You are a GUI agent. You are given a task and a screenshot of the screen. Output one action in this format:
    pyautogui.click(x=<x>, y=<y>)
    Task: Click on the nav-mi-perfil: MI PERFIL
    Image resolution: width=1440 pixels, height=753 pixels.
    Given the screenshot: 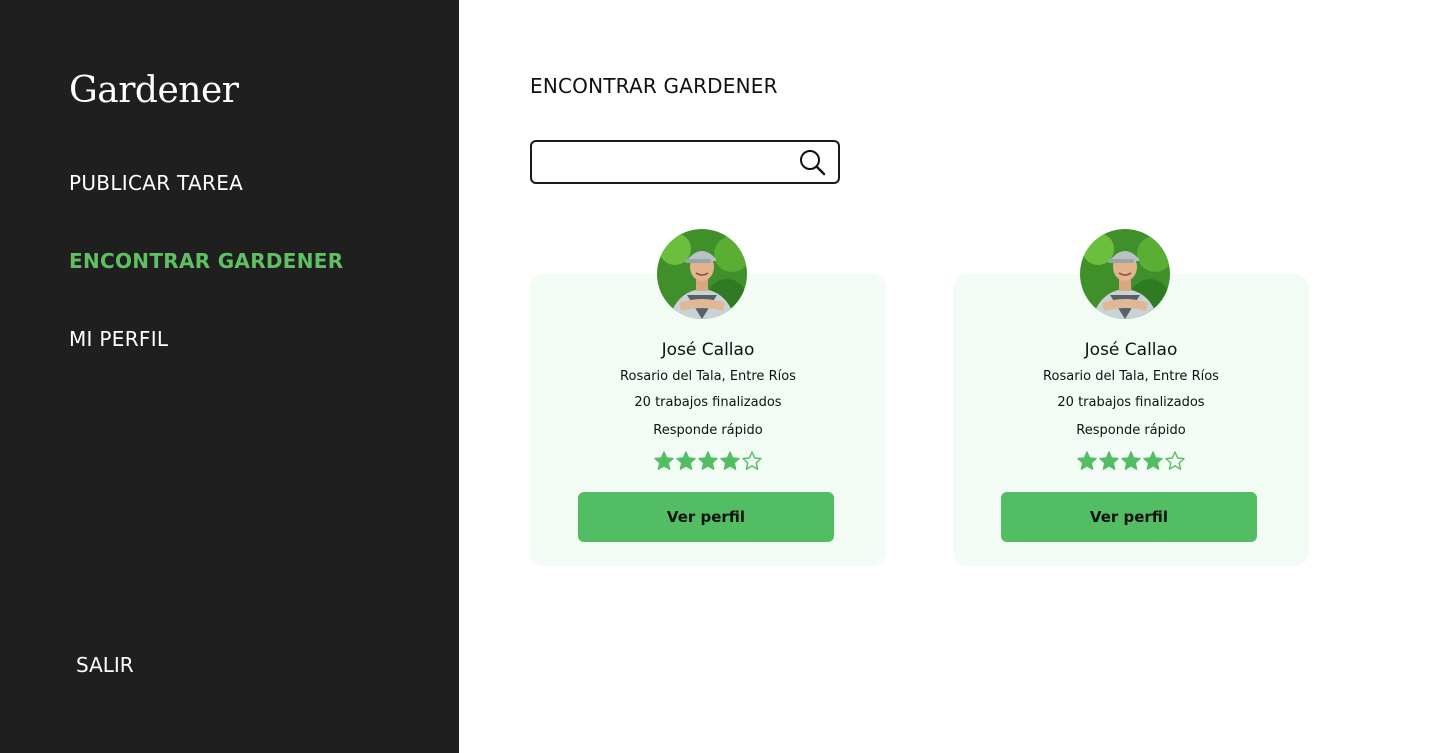 What is the action you would take?
    pyautogui.click(x=118, y=339)
    